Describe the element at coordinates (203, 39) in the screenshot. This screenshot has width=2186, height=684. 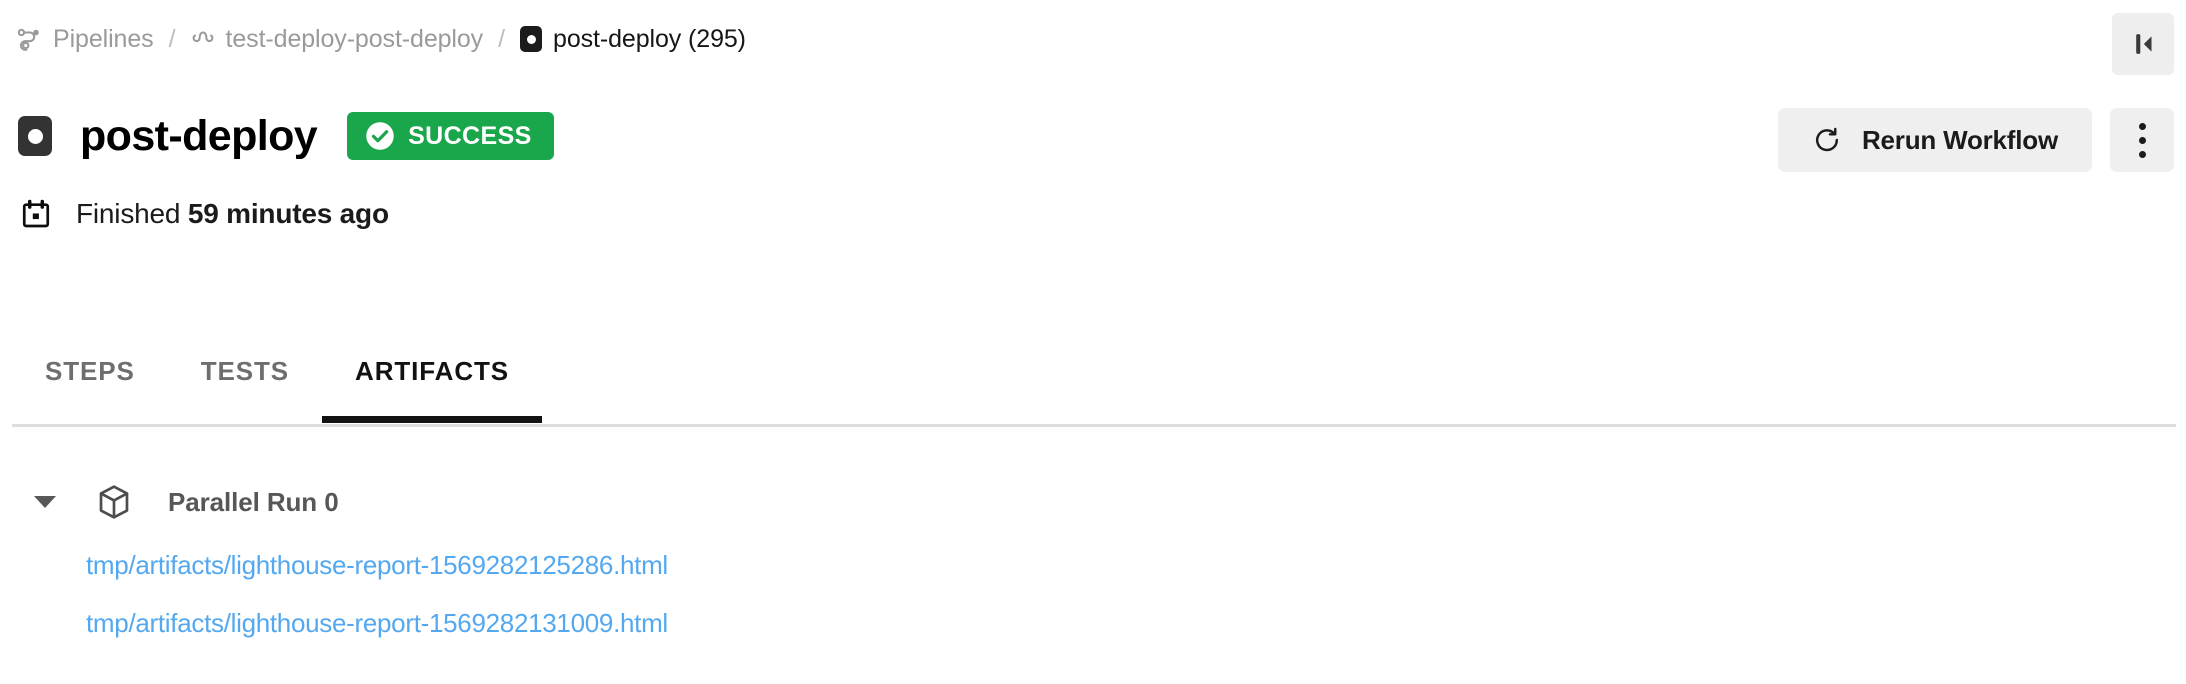
I see `branch-icon` at that location.